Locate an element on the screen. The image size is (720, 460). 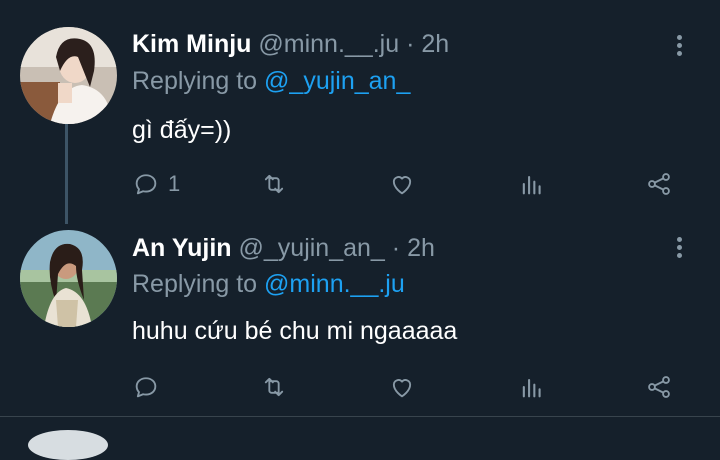
replying-to: Replying to @minn.__.ju is located at coordinates (268, 284).